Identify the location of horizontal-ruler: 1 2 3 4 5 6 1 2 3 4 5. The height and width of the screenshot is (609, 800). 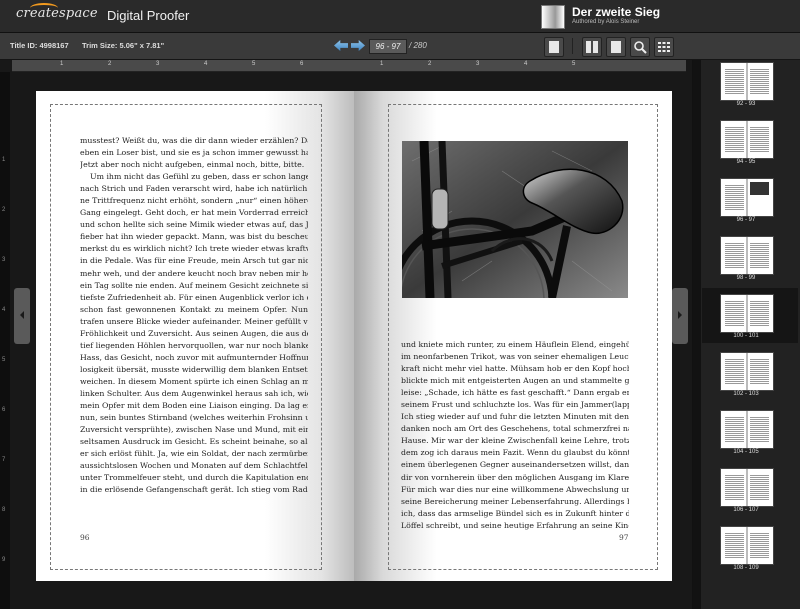
(349, 66).